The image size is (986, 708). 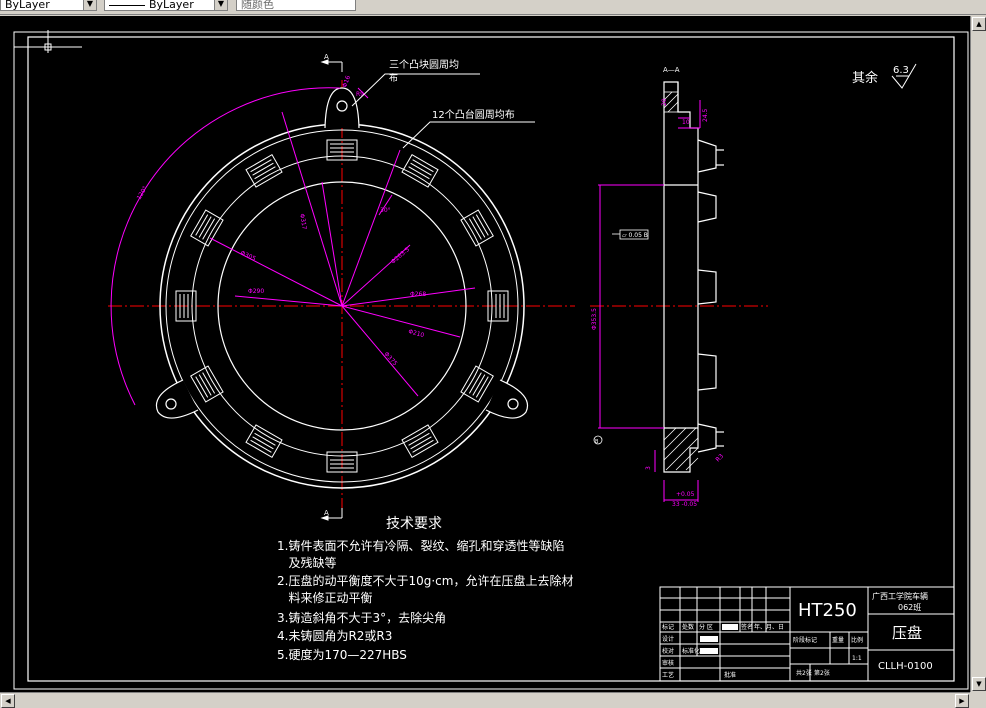 I want to click on section-view-label: A—A, so click(x=671, y=70).